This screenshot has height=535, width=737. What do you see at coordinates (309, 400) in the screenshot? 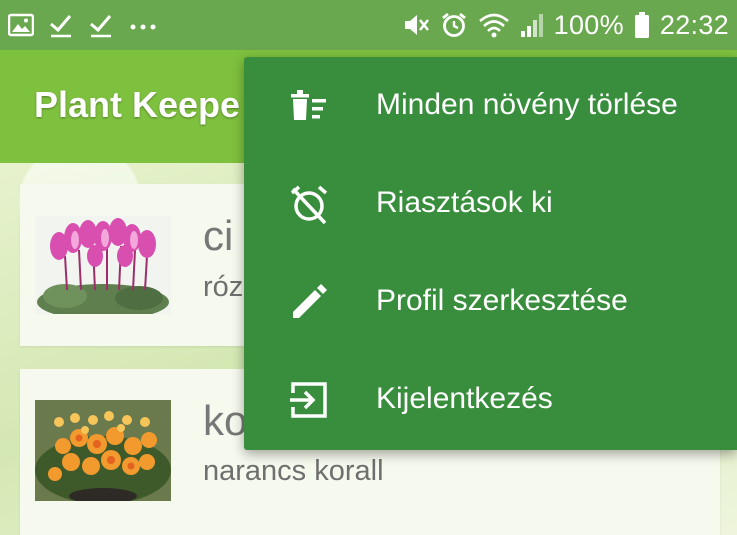
I see `logout-icon` at bounding box center [309, 400].